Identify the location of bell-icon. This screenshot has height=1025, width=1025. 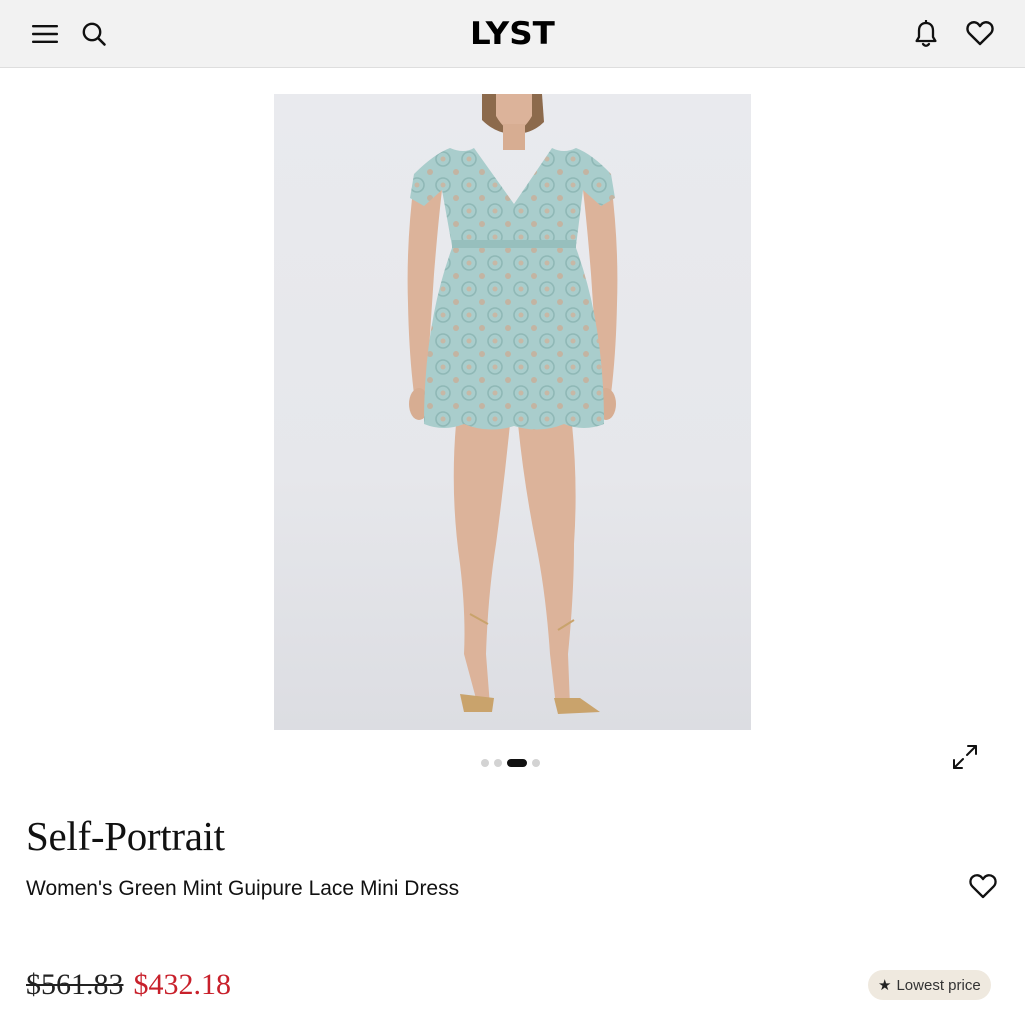
(926, 33).